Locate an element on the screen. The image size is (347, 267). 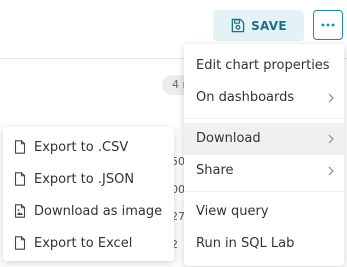
menu-item-label: Download is located at coordinates (228, 138).